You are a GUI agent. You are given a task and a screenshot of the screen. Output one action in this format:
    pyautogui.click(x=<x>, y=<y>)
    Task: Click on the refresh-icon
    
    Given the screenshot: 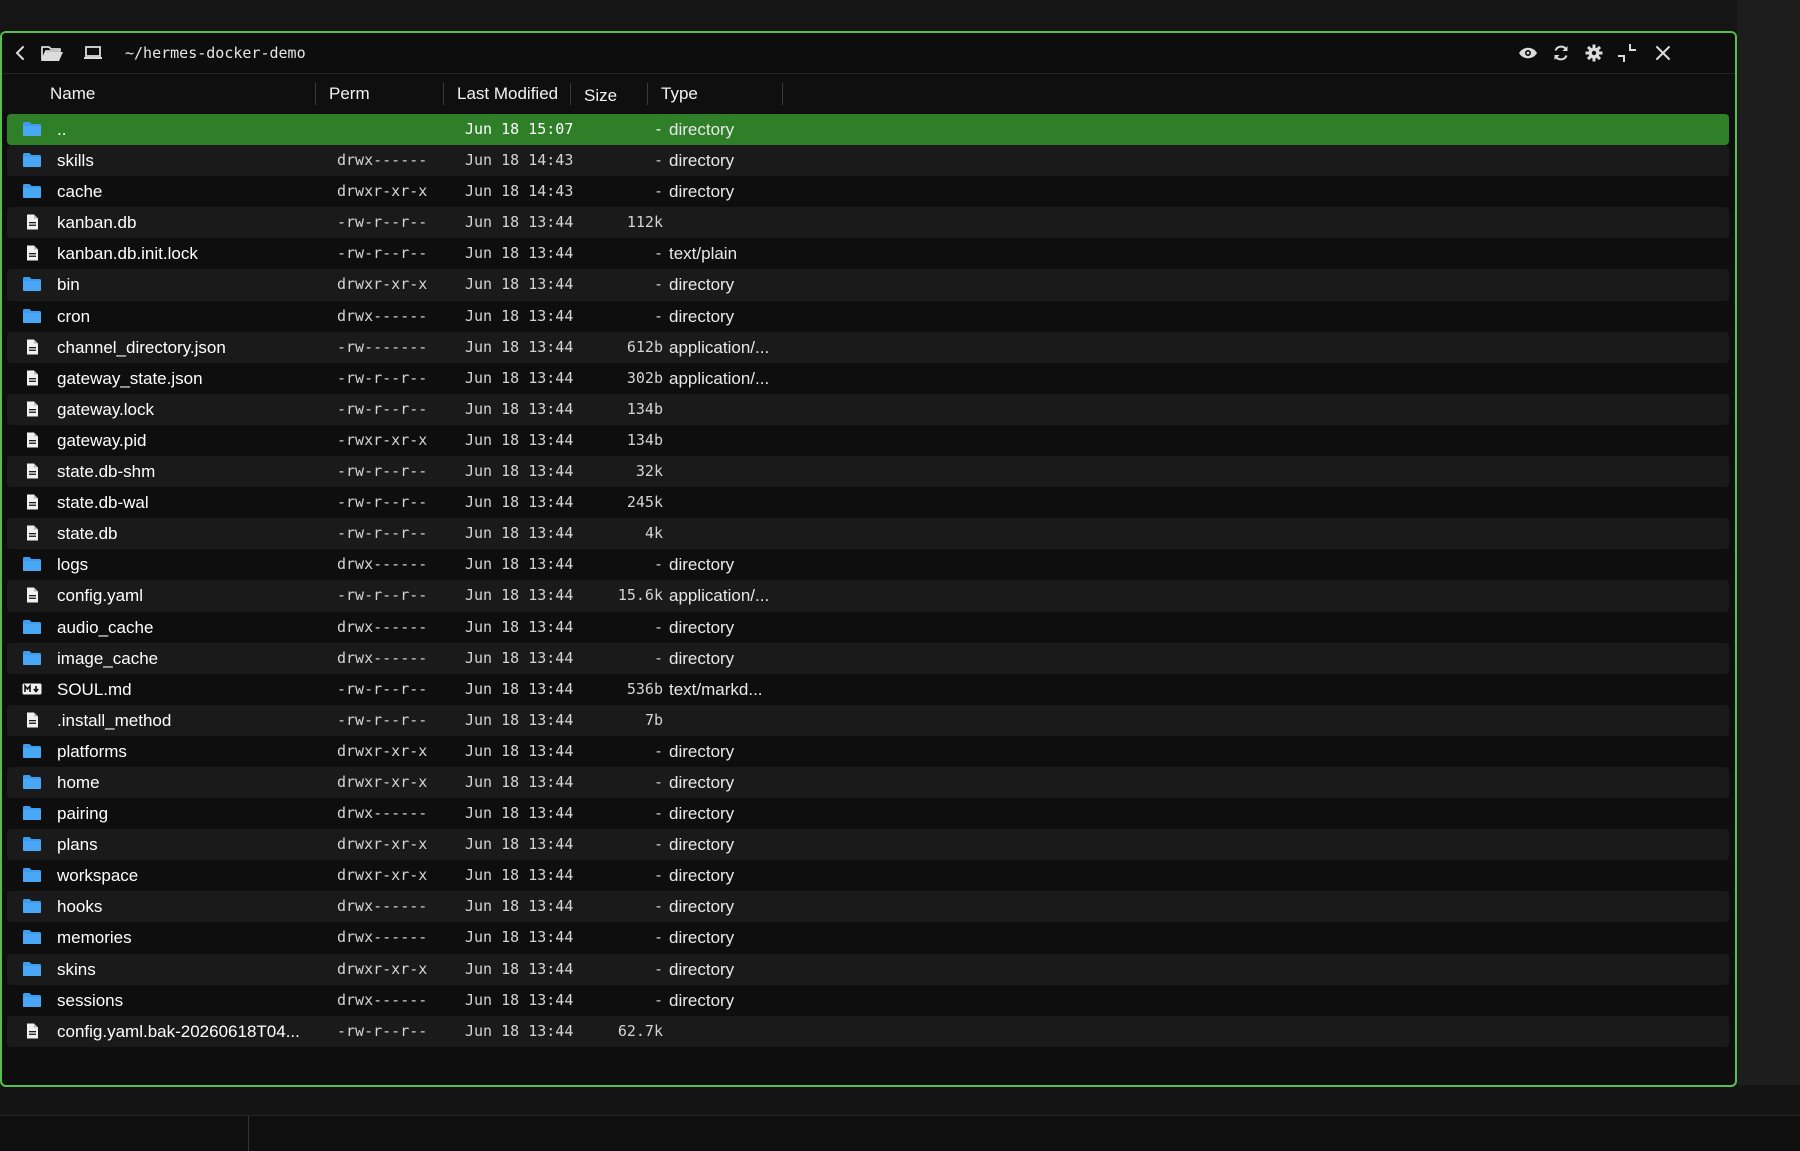 What is the action you would take?
    pyautogui.click(x=1561, y=53)
    